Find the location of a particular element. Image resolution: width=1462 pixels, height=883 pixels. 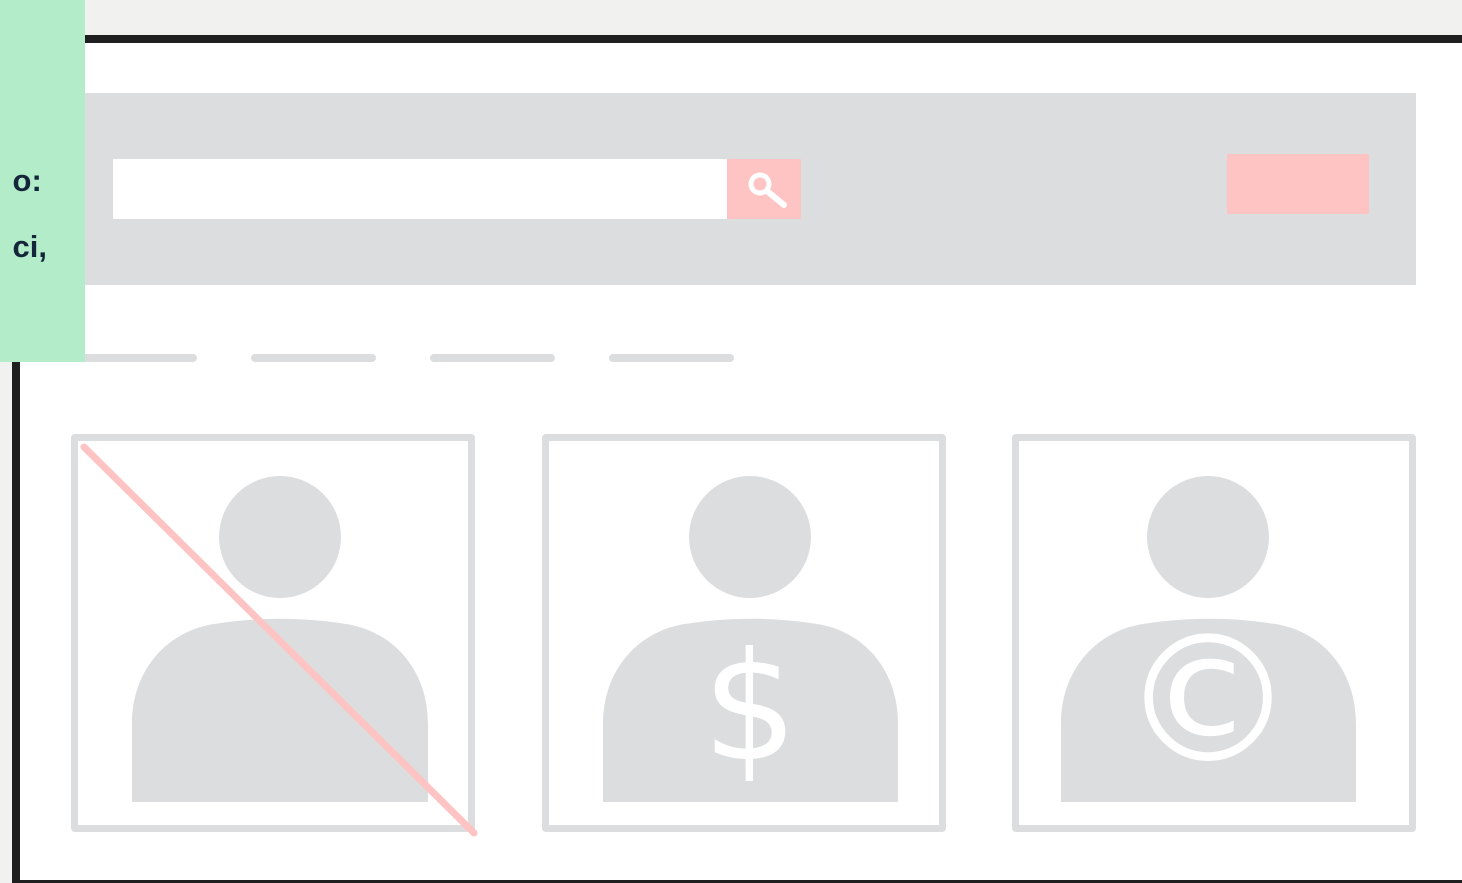

person-copyright-icon: © is located at coordinates (1208, 639).